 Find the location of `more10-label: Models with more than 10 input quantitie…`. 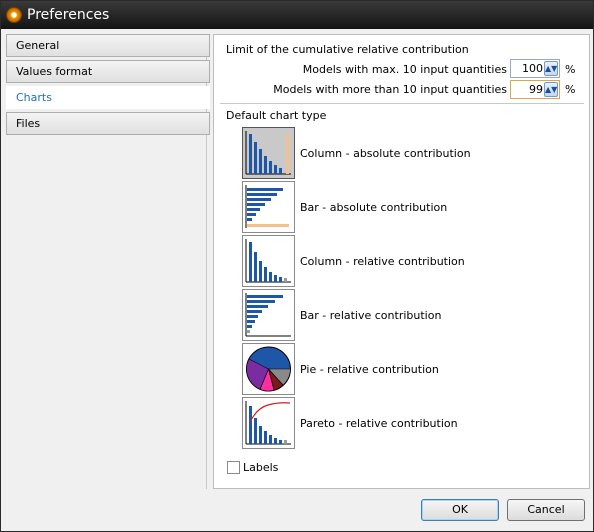

more10-label: Models with more than 10 input quantitie… is located at coordinates (390, 89).